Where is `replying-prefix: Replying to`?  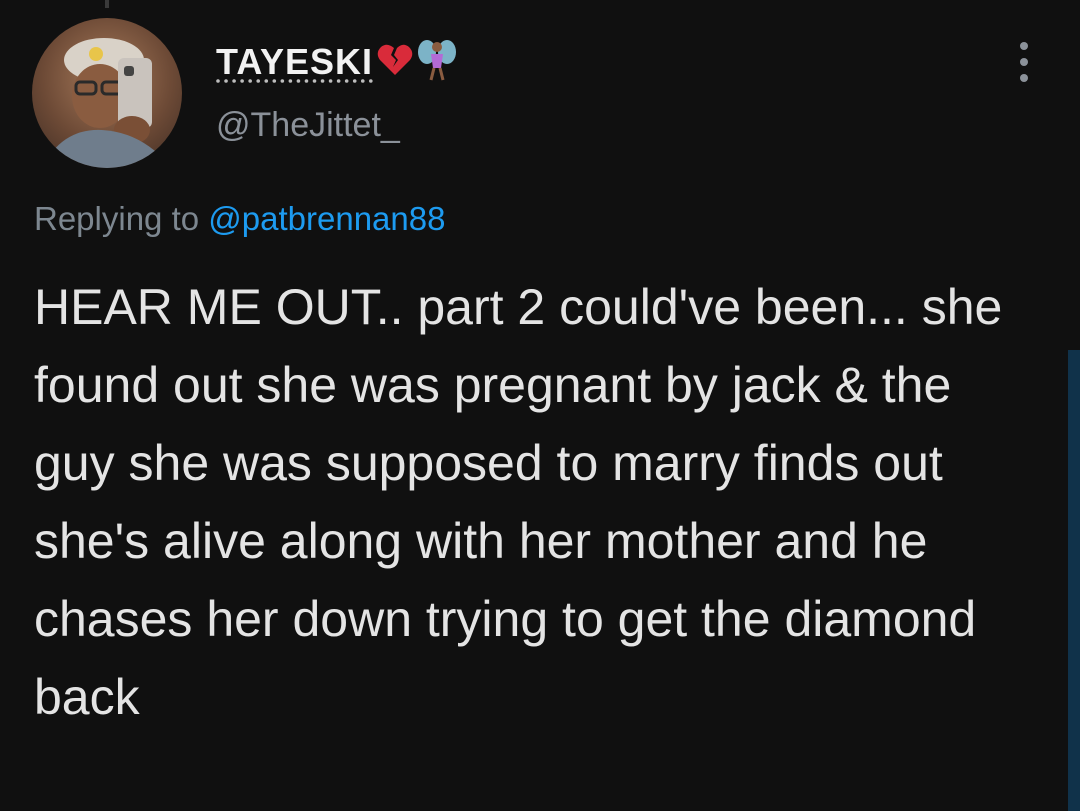
replying-prefix: Replying to is located at coordinates (117, 218).